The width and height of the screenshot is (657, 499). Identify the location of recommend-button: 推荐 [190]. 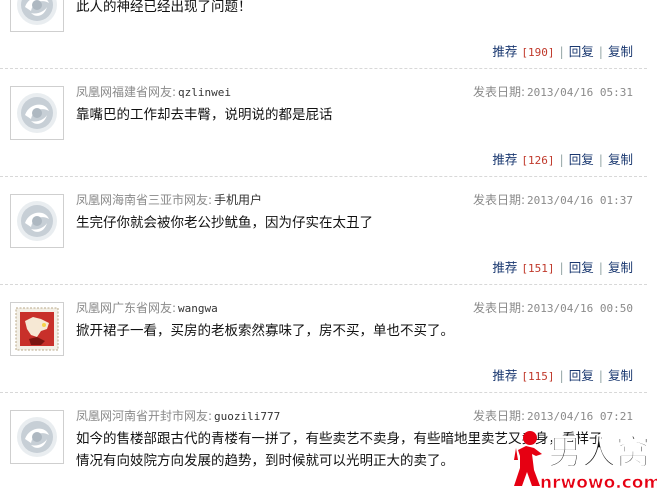
(523, 51).